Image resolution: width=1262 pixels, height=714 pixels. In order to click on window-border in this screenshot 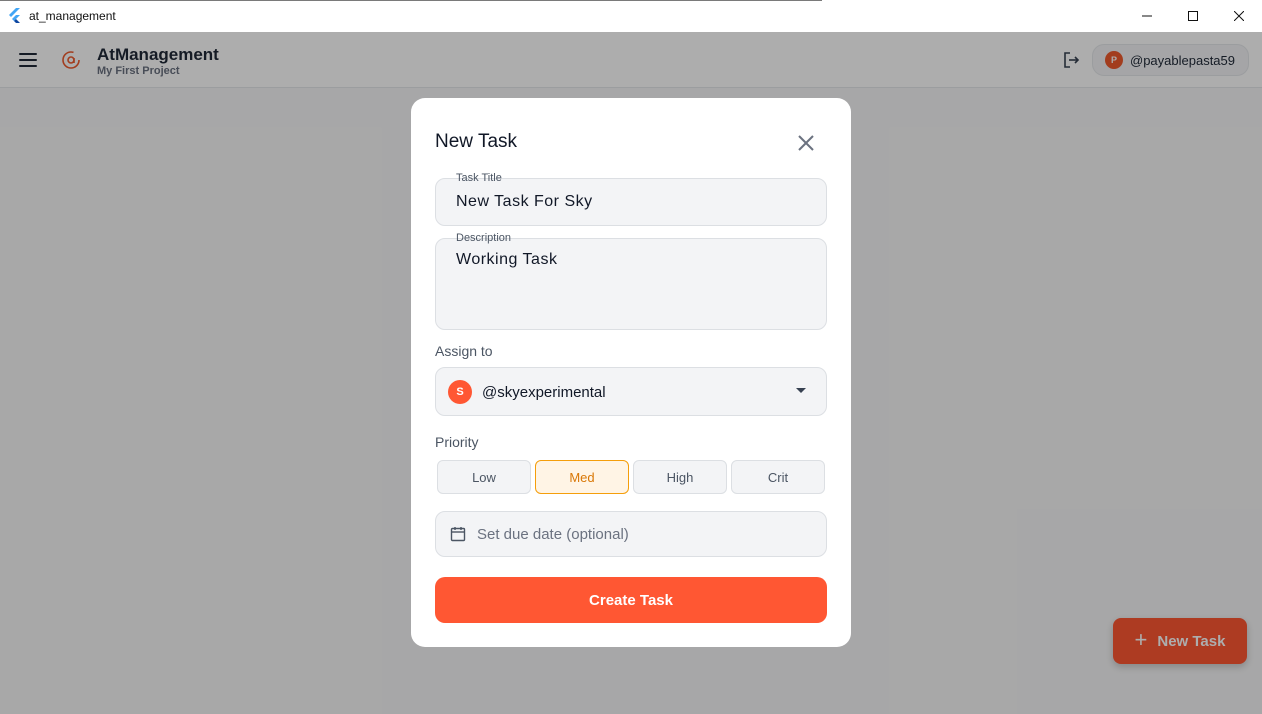, I will do `click(411, 0)`.